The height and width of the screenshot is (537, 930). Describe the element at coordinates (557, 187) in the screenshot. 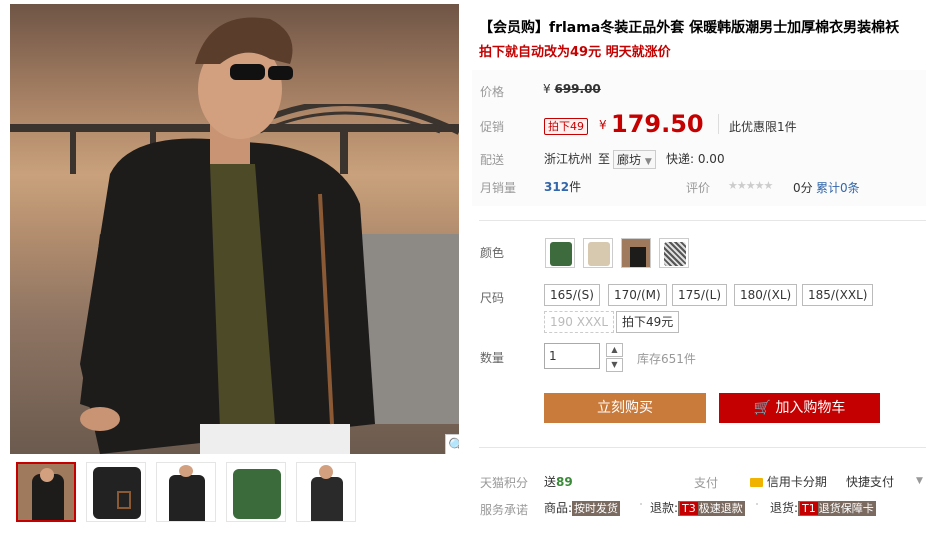

I see `sales-count: 312` at that location.